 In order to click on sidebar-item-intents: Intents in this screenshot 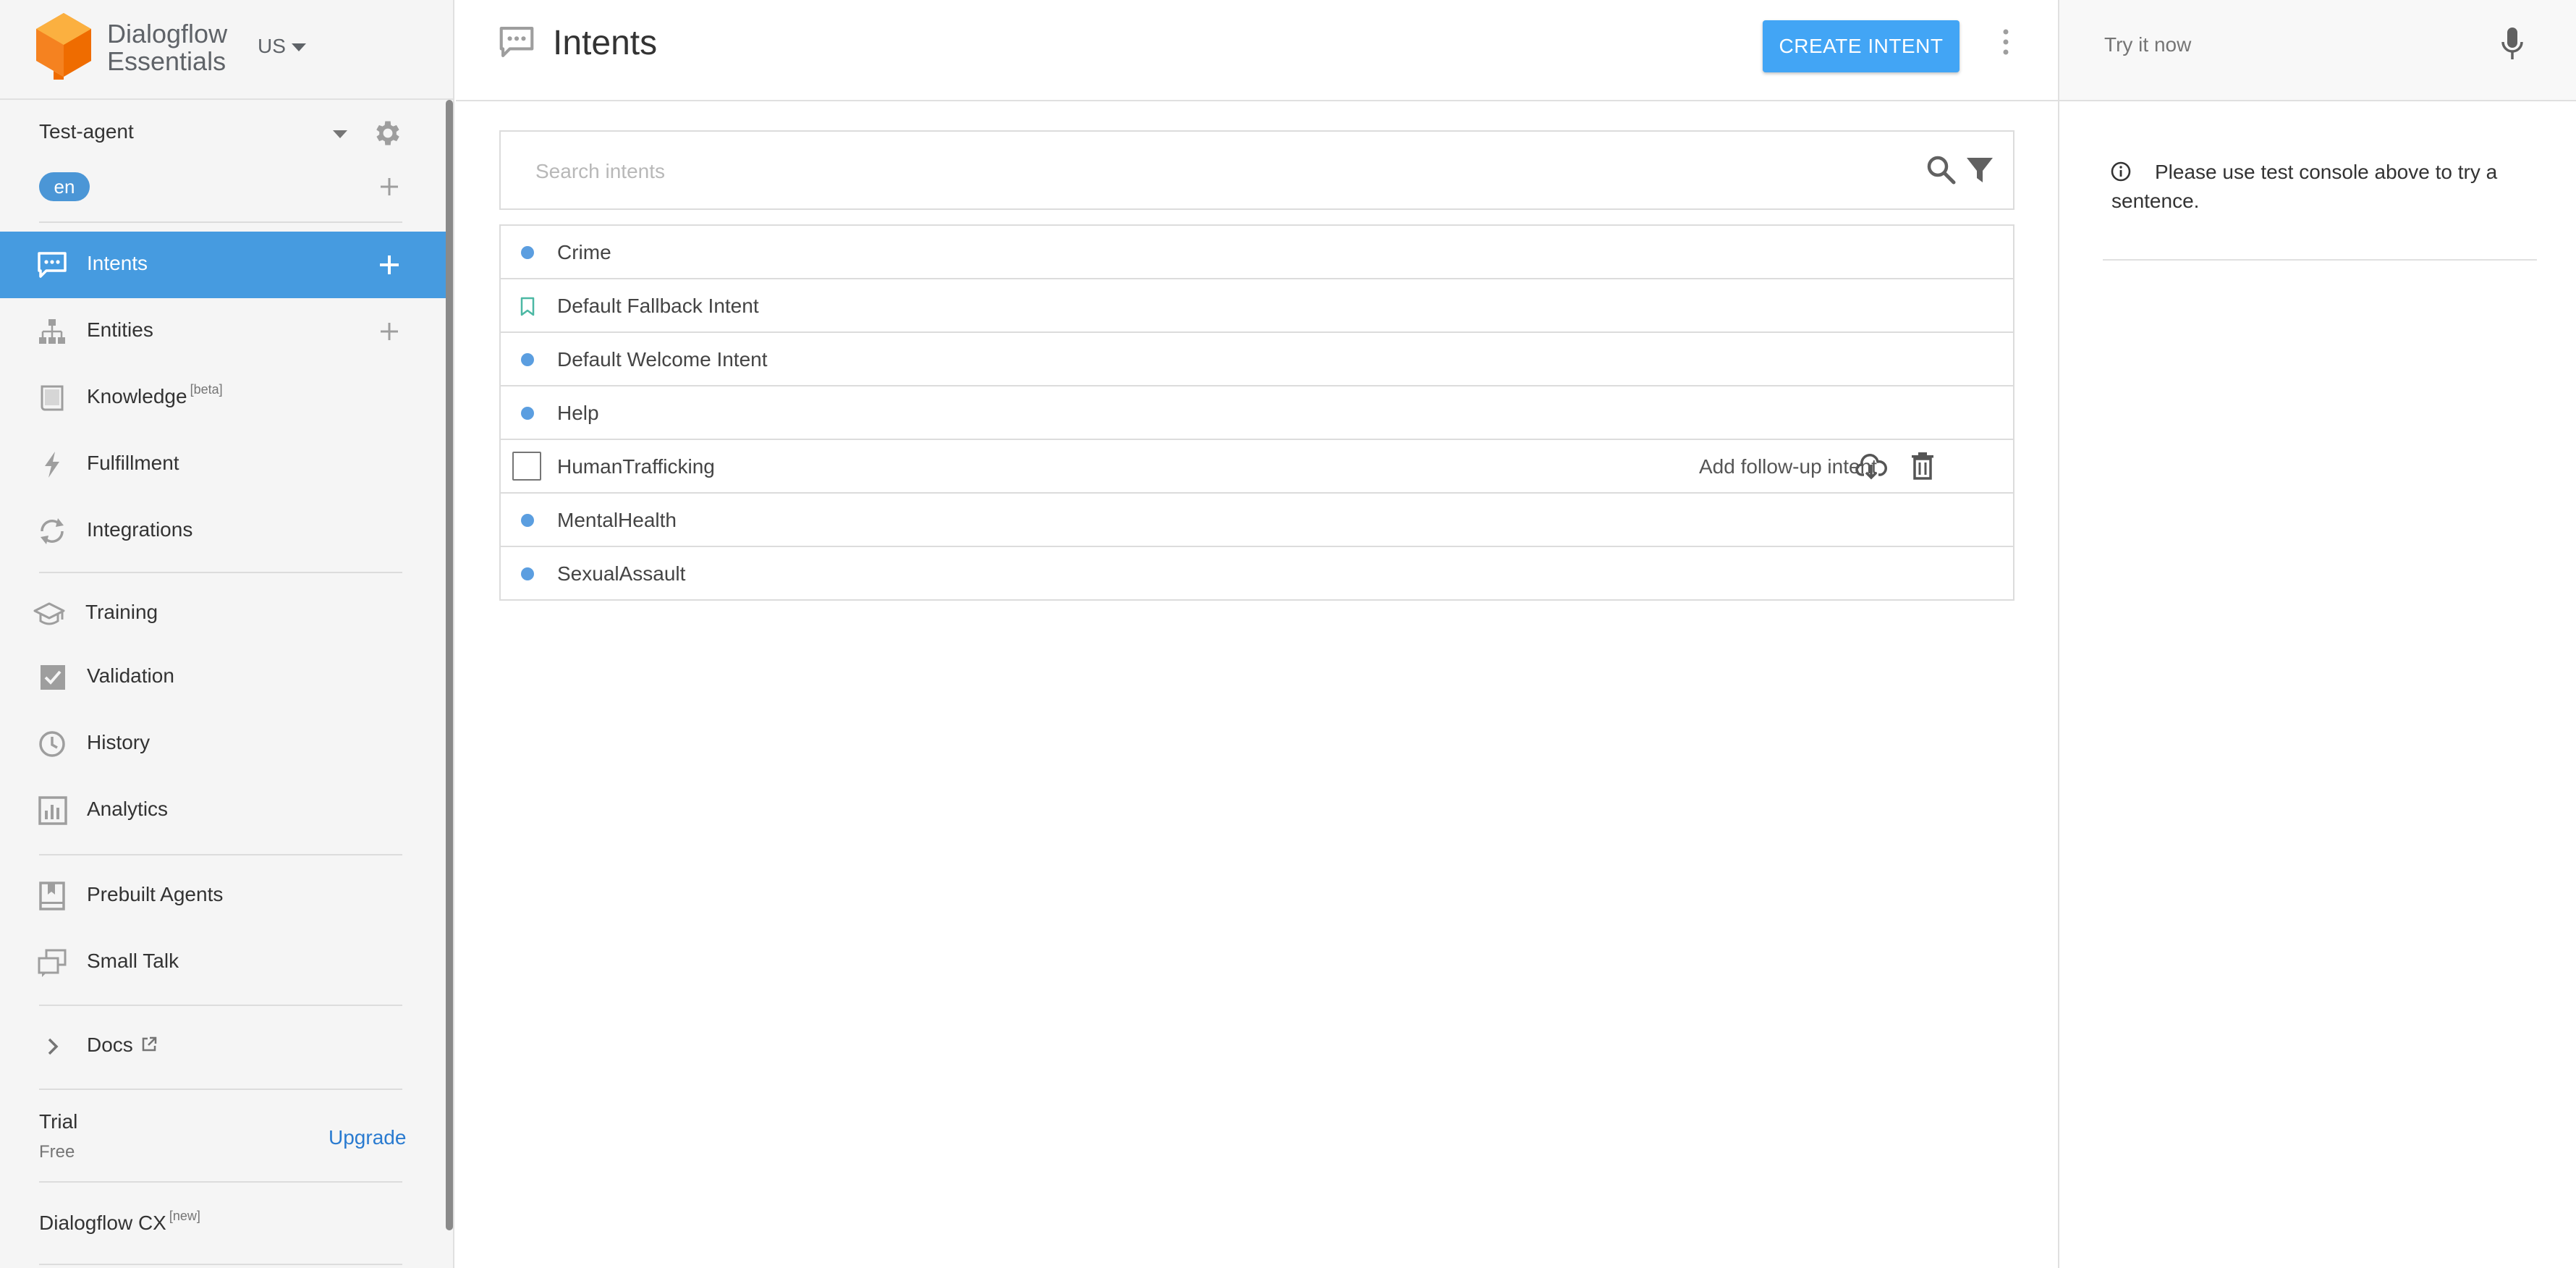, I will do `click(224, 265)`.